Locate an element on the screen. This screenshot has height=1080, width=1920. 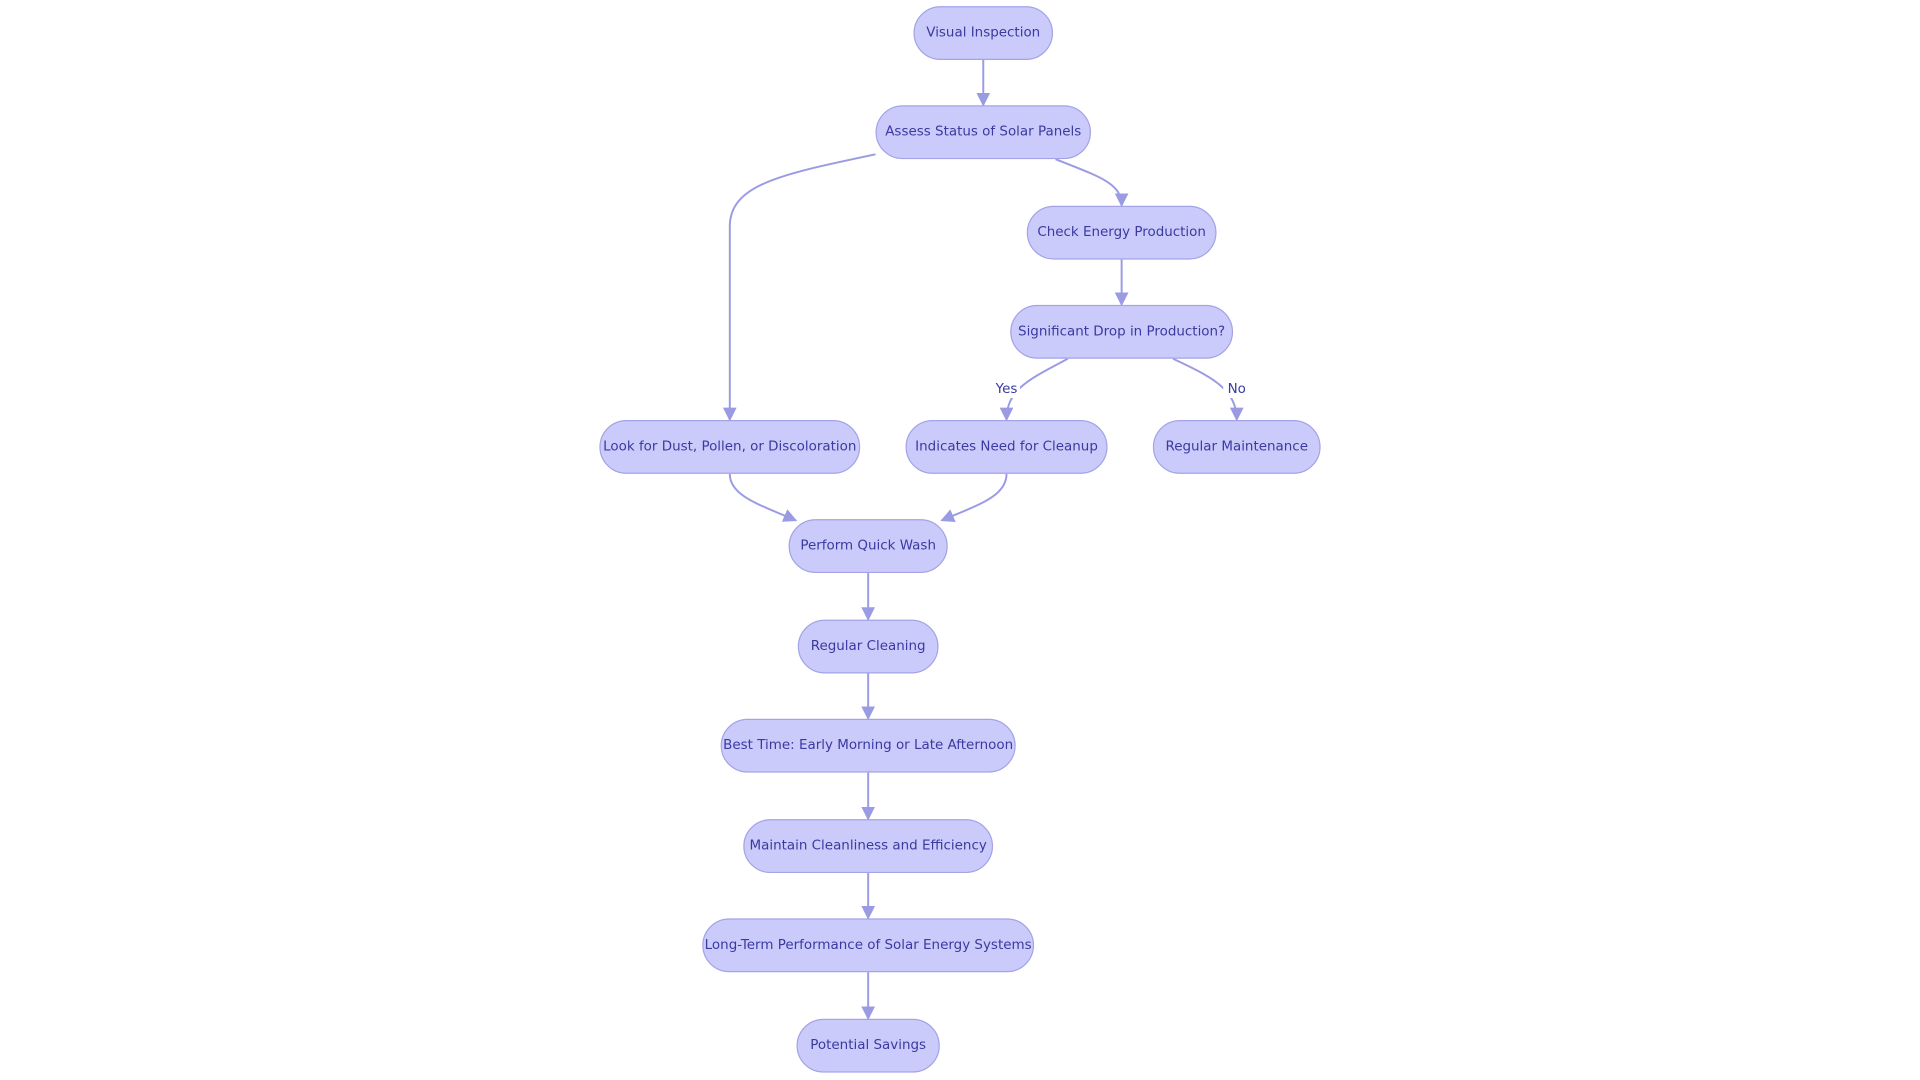
node-label: Regular Maintenance is located at coordinates (1236, 446).